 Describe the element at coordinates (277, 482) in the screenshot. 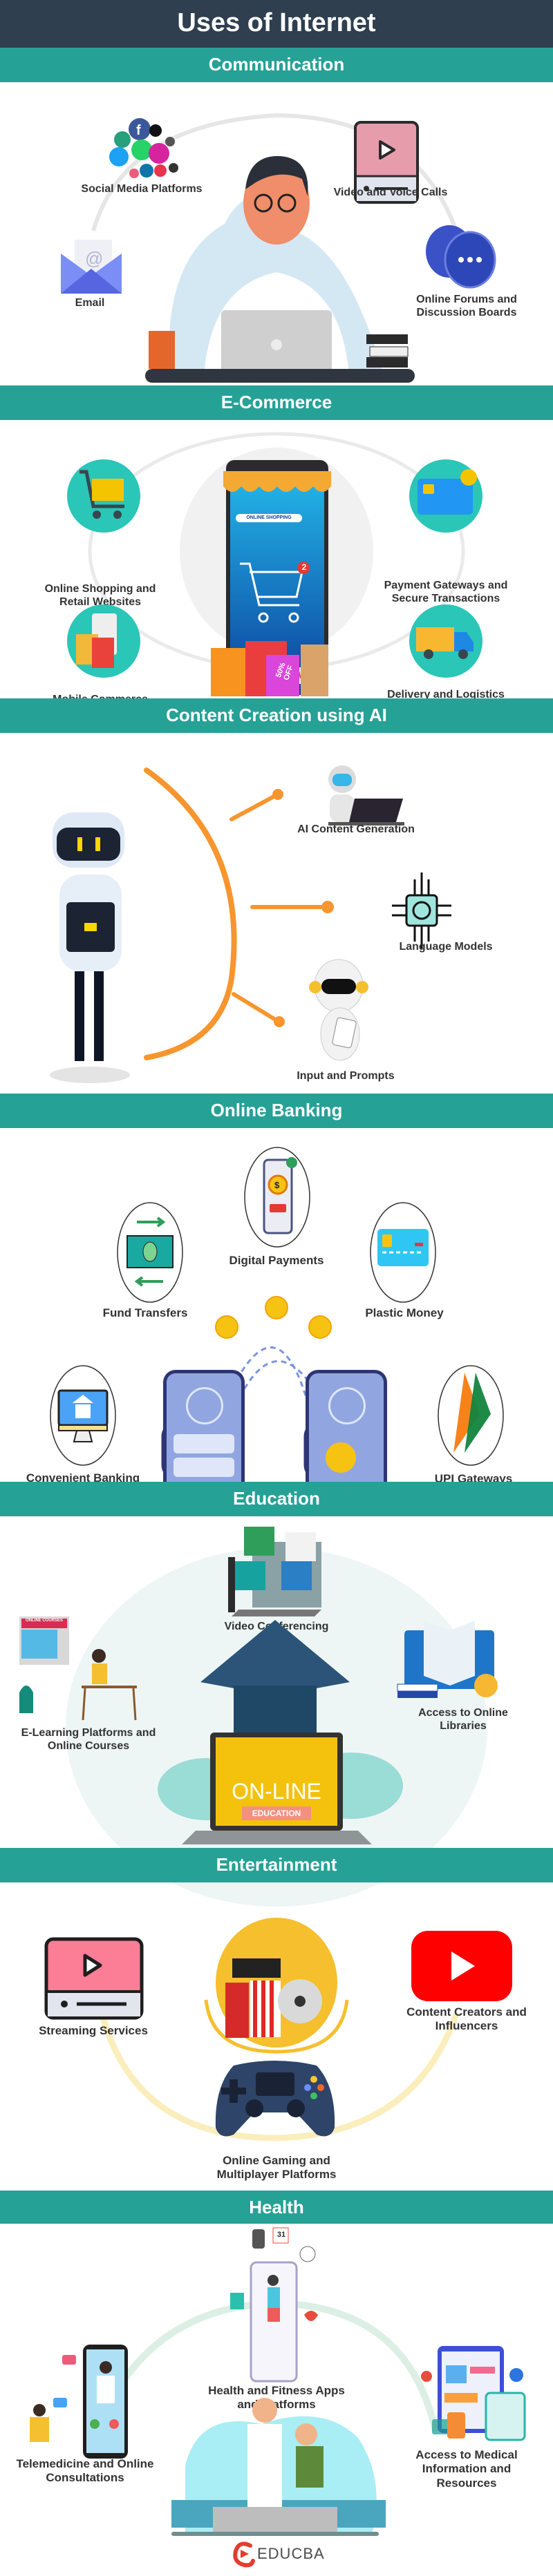

I see `awning-icon` at that location.